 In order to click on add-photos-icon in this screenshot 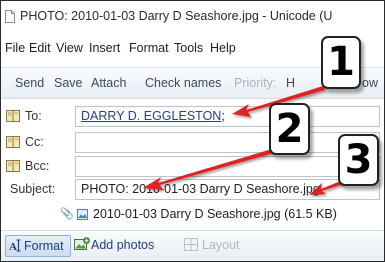, I will do `click(82, 243)`.